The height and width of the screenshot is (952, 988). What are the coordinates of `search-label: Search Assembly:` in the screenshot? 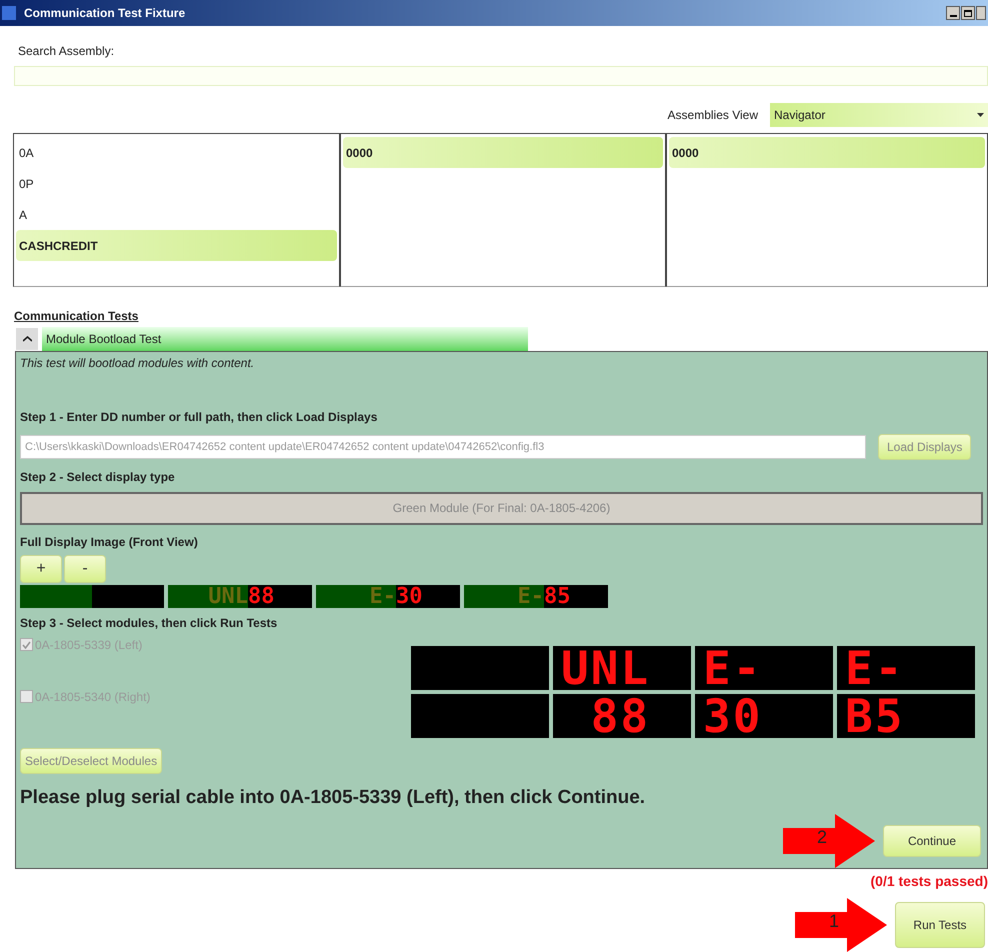 It's located at (66, 51).